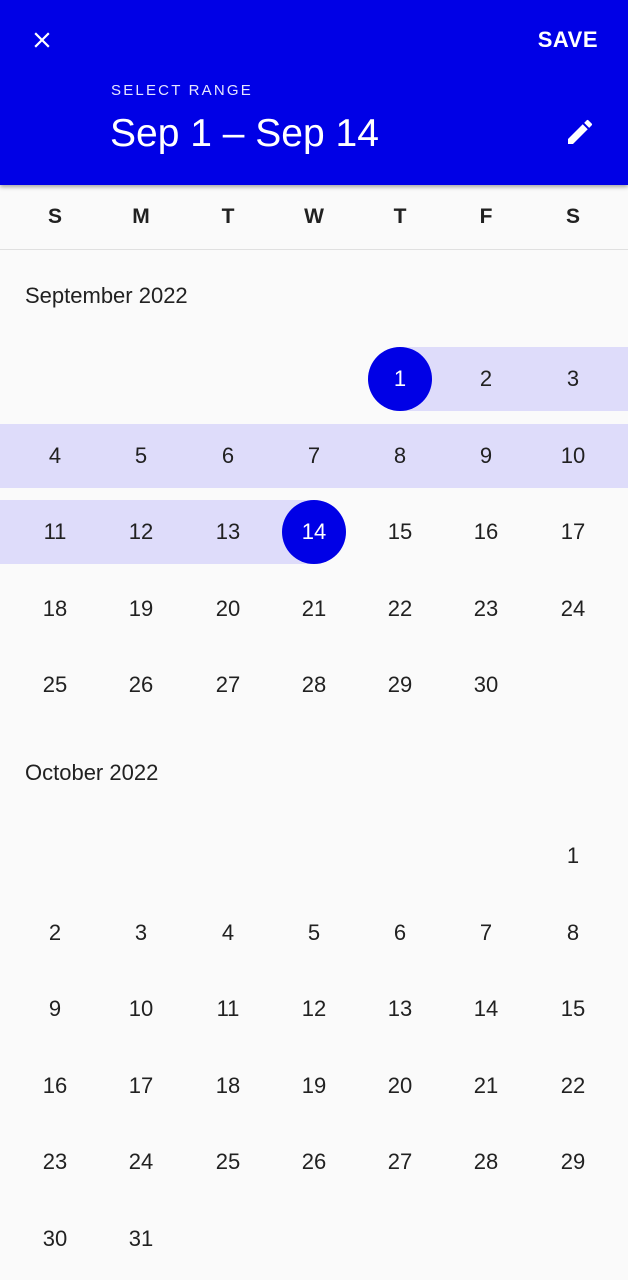 The width and height of the screenshot is (628, 1280). Describe the element at coordinates (182, 90) in the screenshot. I see `select-range-label: SELECT RANGE` at that location.